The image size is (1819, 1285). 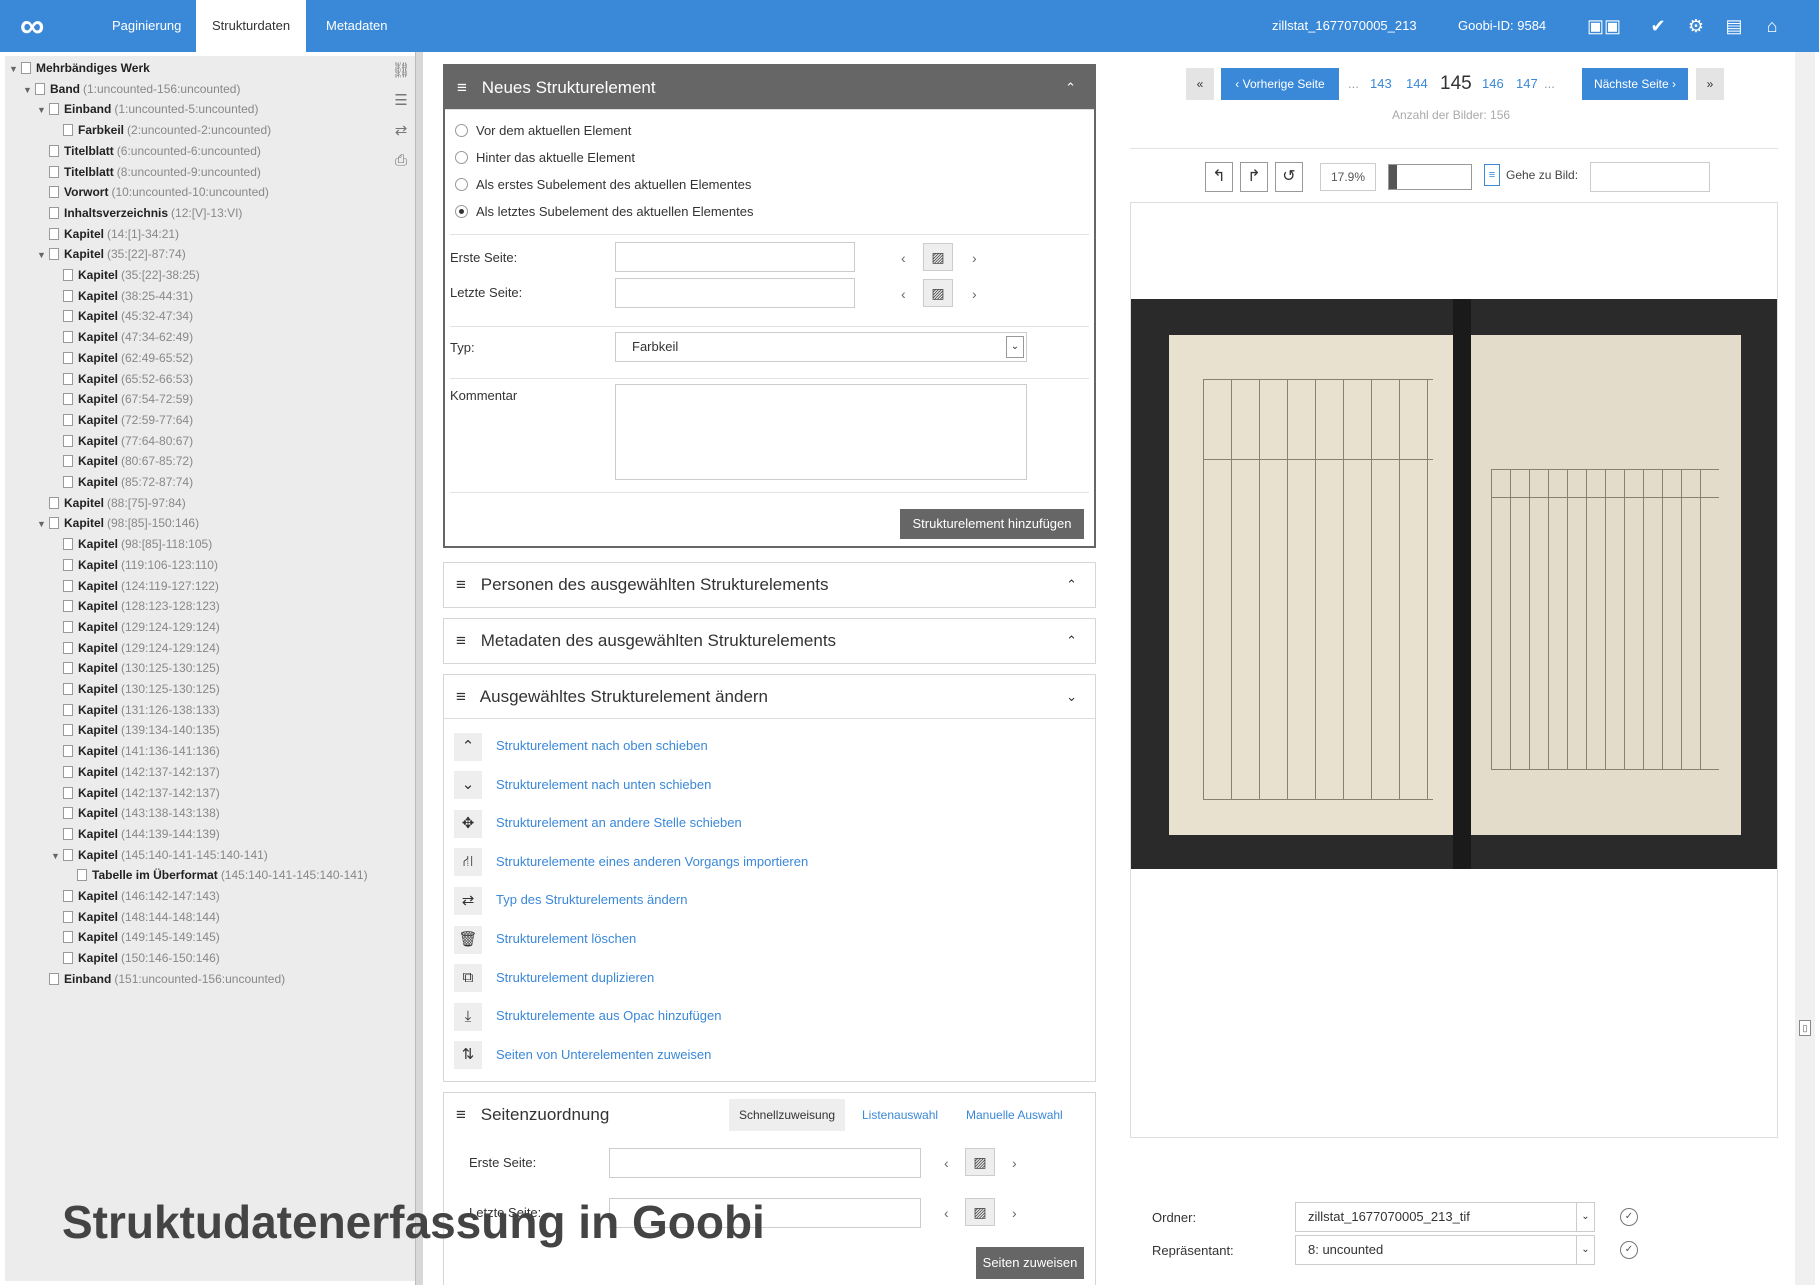 What do you see at coordinates (575, 977) in the screenshot?
I see `action-label: Strukturelement duplizieren` at bounding box center [575, 977].